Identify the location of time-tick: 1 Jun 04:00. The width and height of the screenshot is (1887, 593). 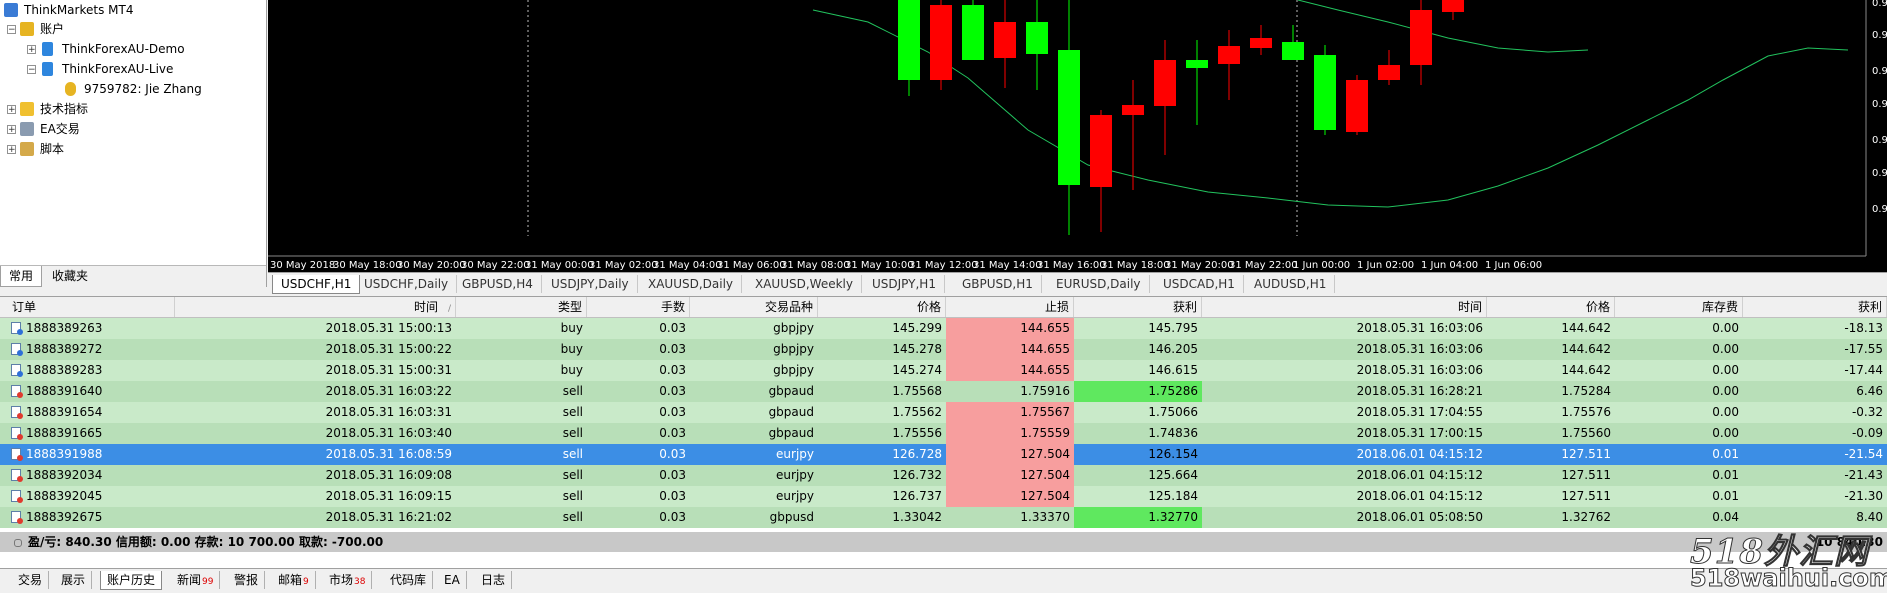
(1449, 265).